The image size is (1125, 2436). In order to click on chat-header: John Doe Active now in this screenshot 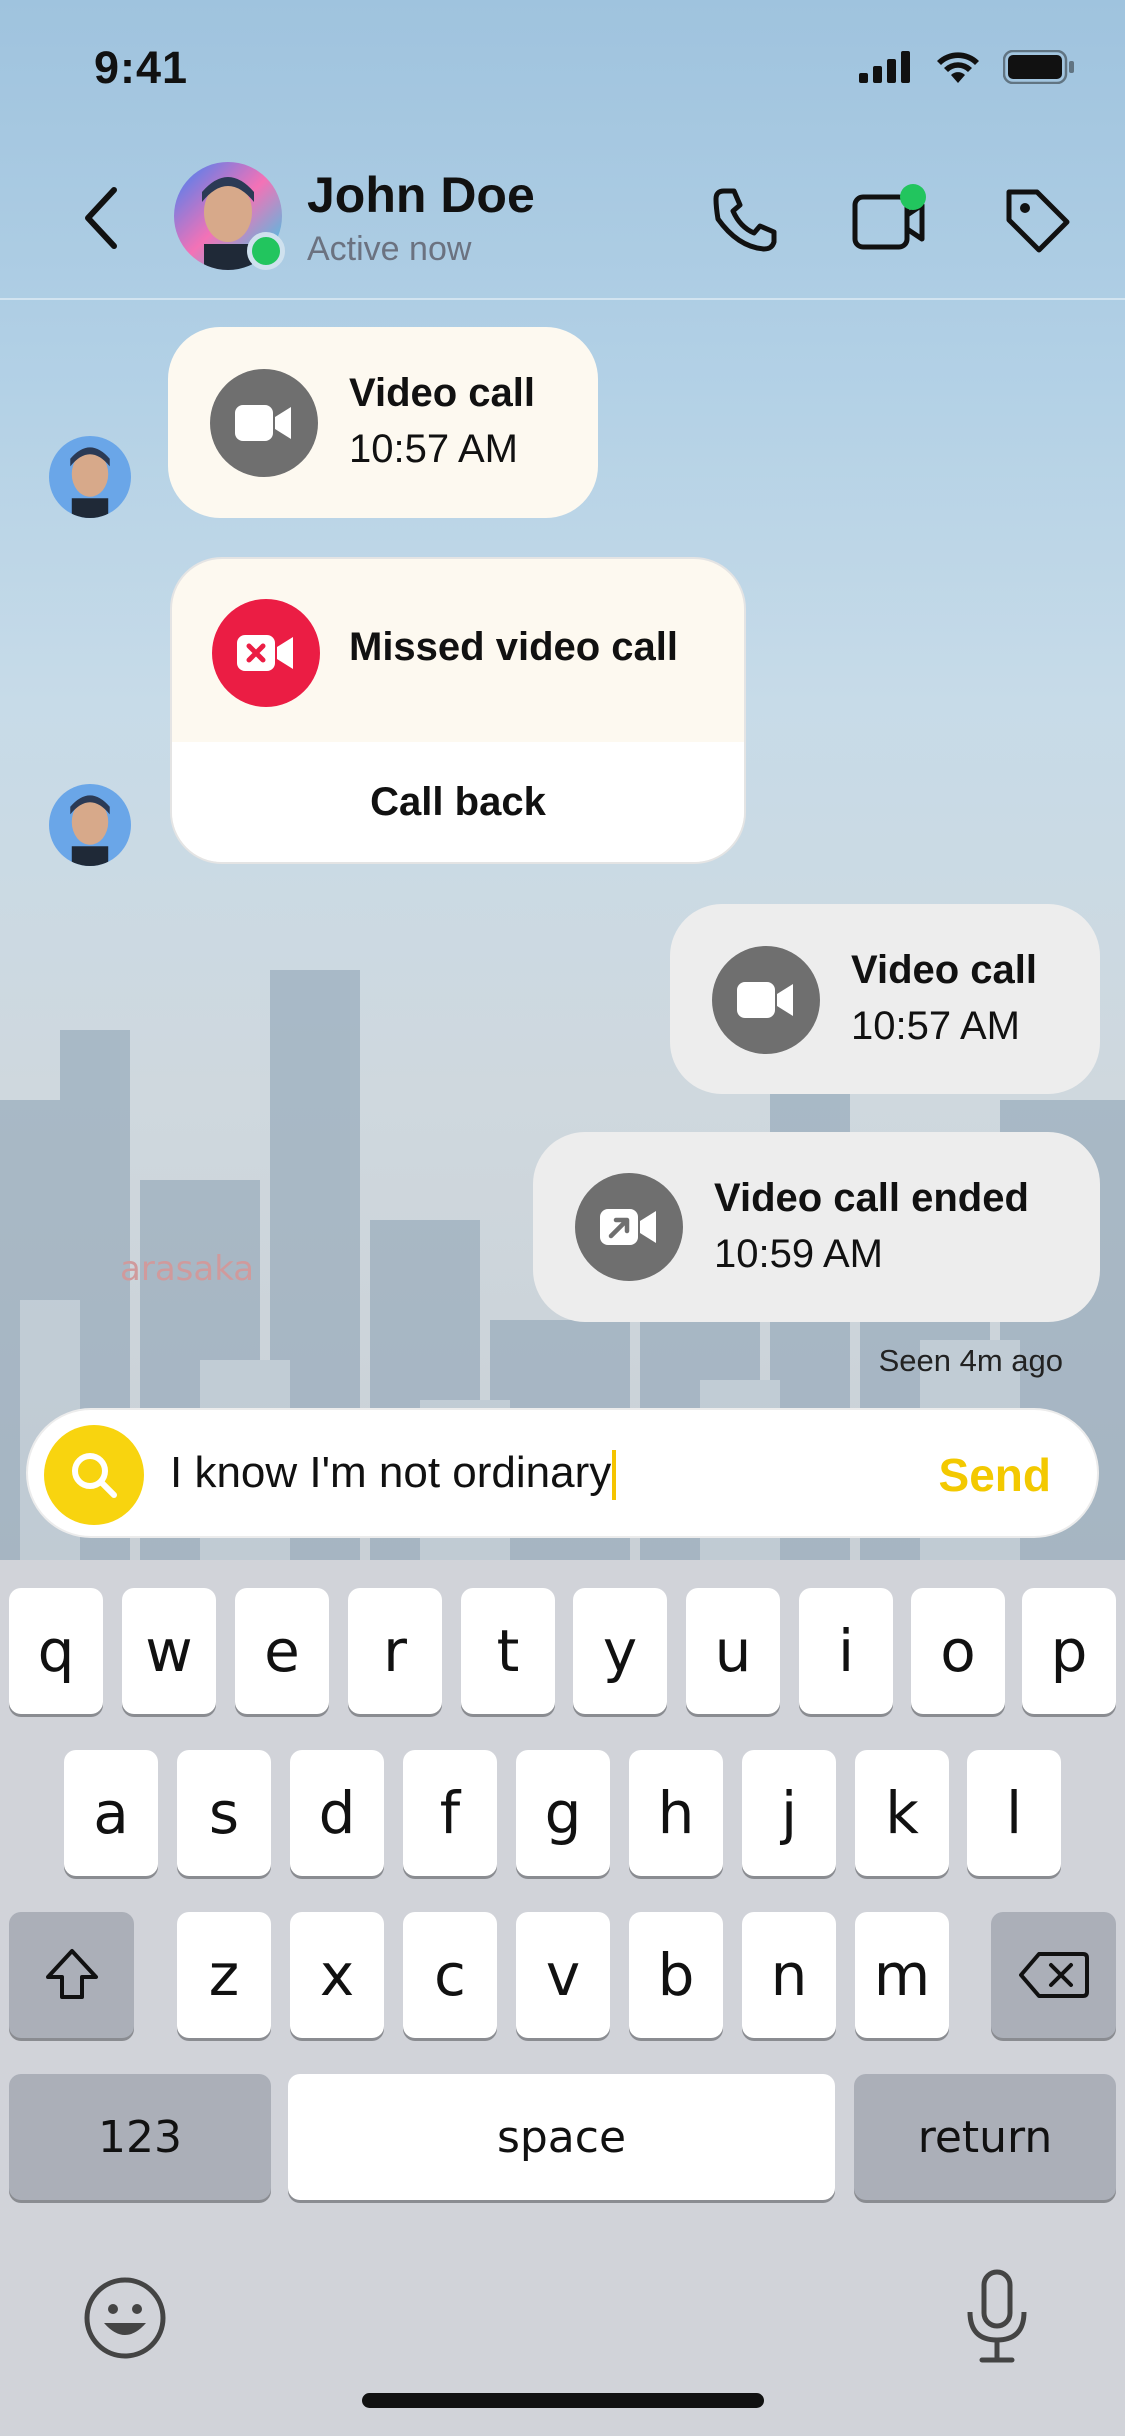, I will do `click(562, 220)`.